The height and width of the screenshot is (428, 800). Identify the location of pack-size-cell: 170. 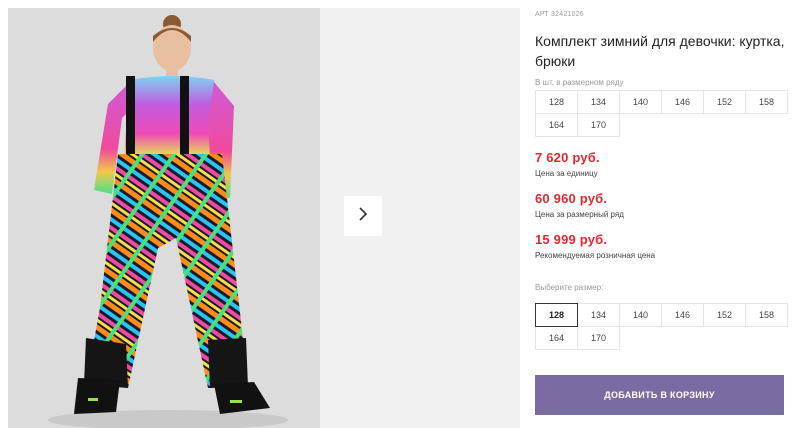
(598, 125).